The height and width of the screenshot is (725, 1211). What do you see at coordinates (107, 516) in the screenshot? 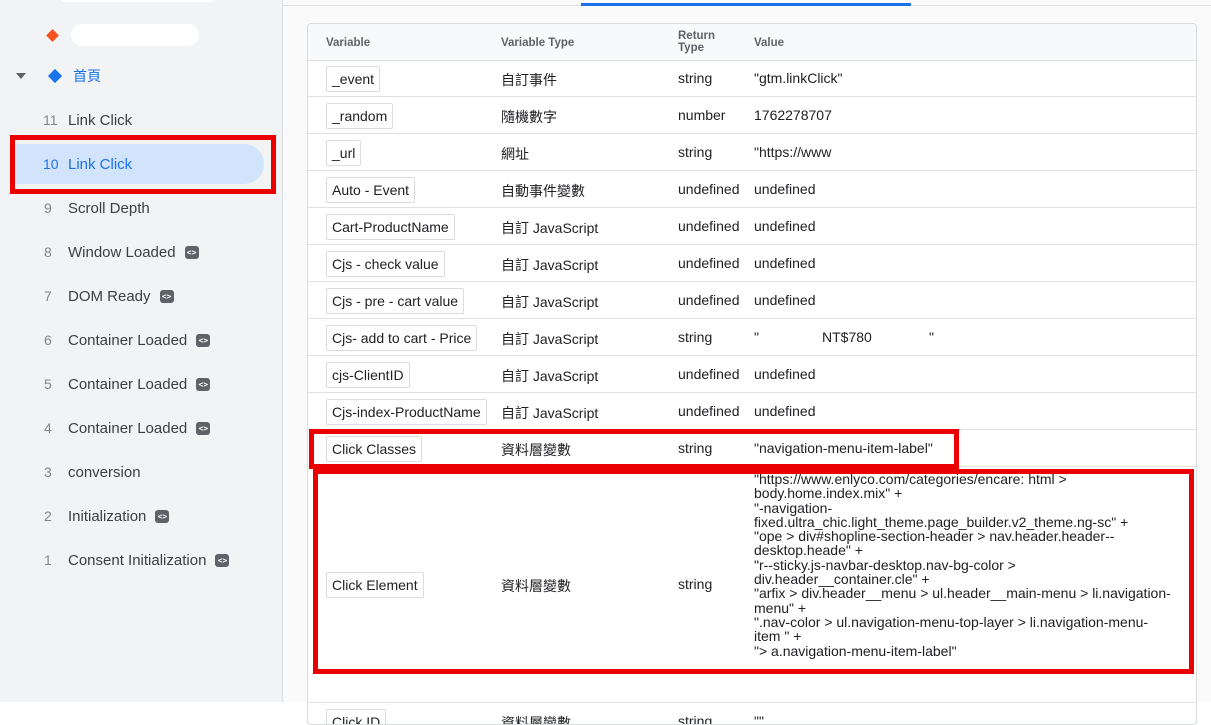
I see `event-label: Initialization` at bounding box center [107, 516].